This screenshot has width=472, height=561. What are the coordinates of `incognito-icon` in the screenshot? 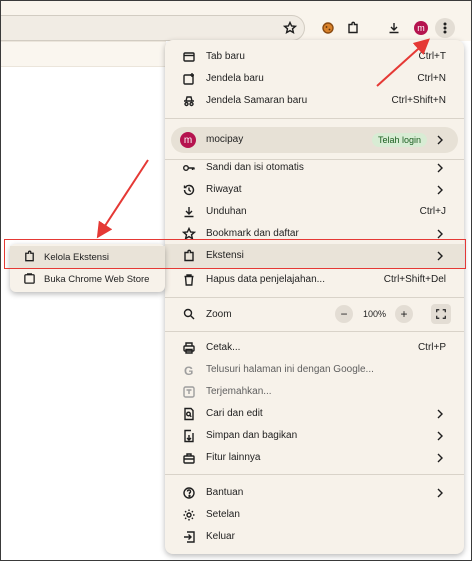 It's located at (189, 101).